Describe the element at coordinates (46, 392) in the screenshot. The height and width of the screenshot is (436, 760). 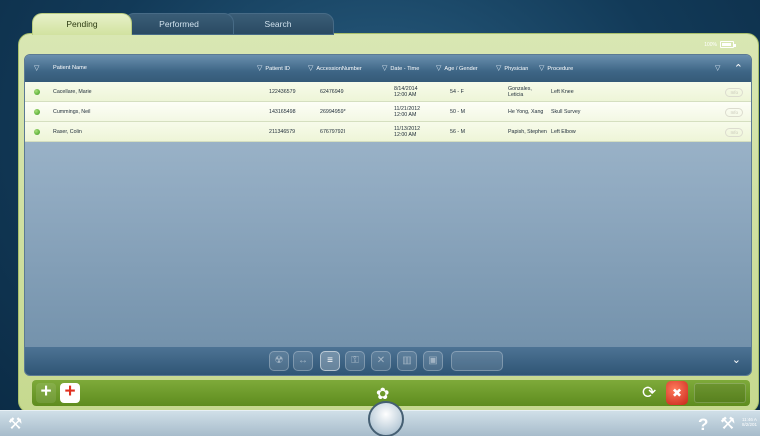
I see `add-patient-button: +` at that location.